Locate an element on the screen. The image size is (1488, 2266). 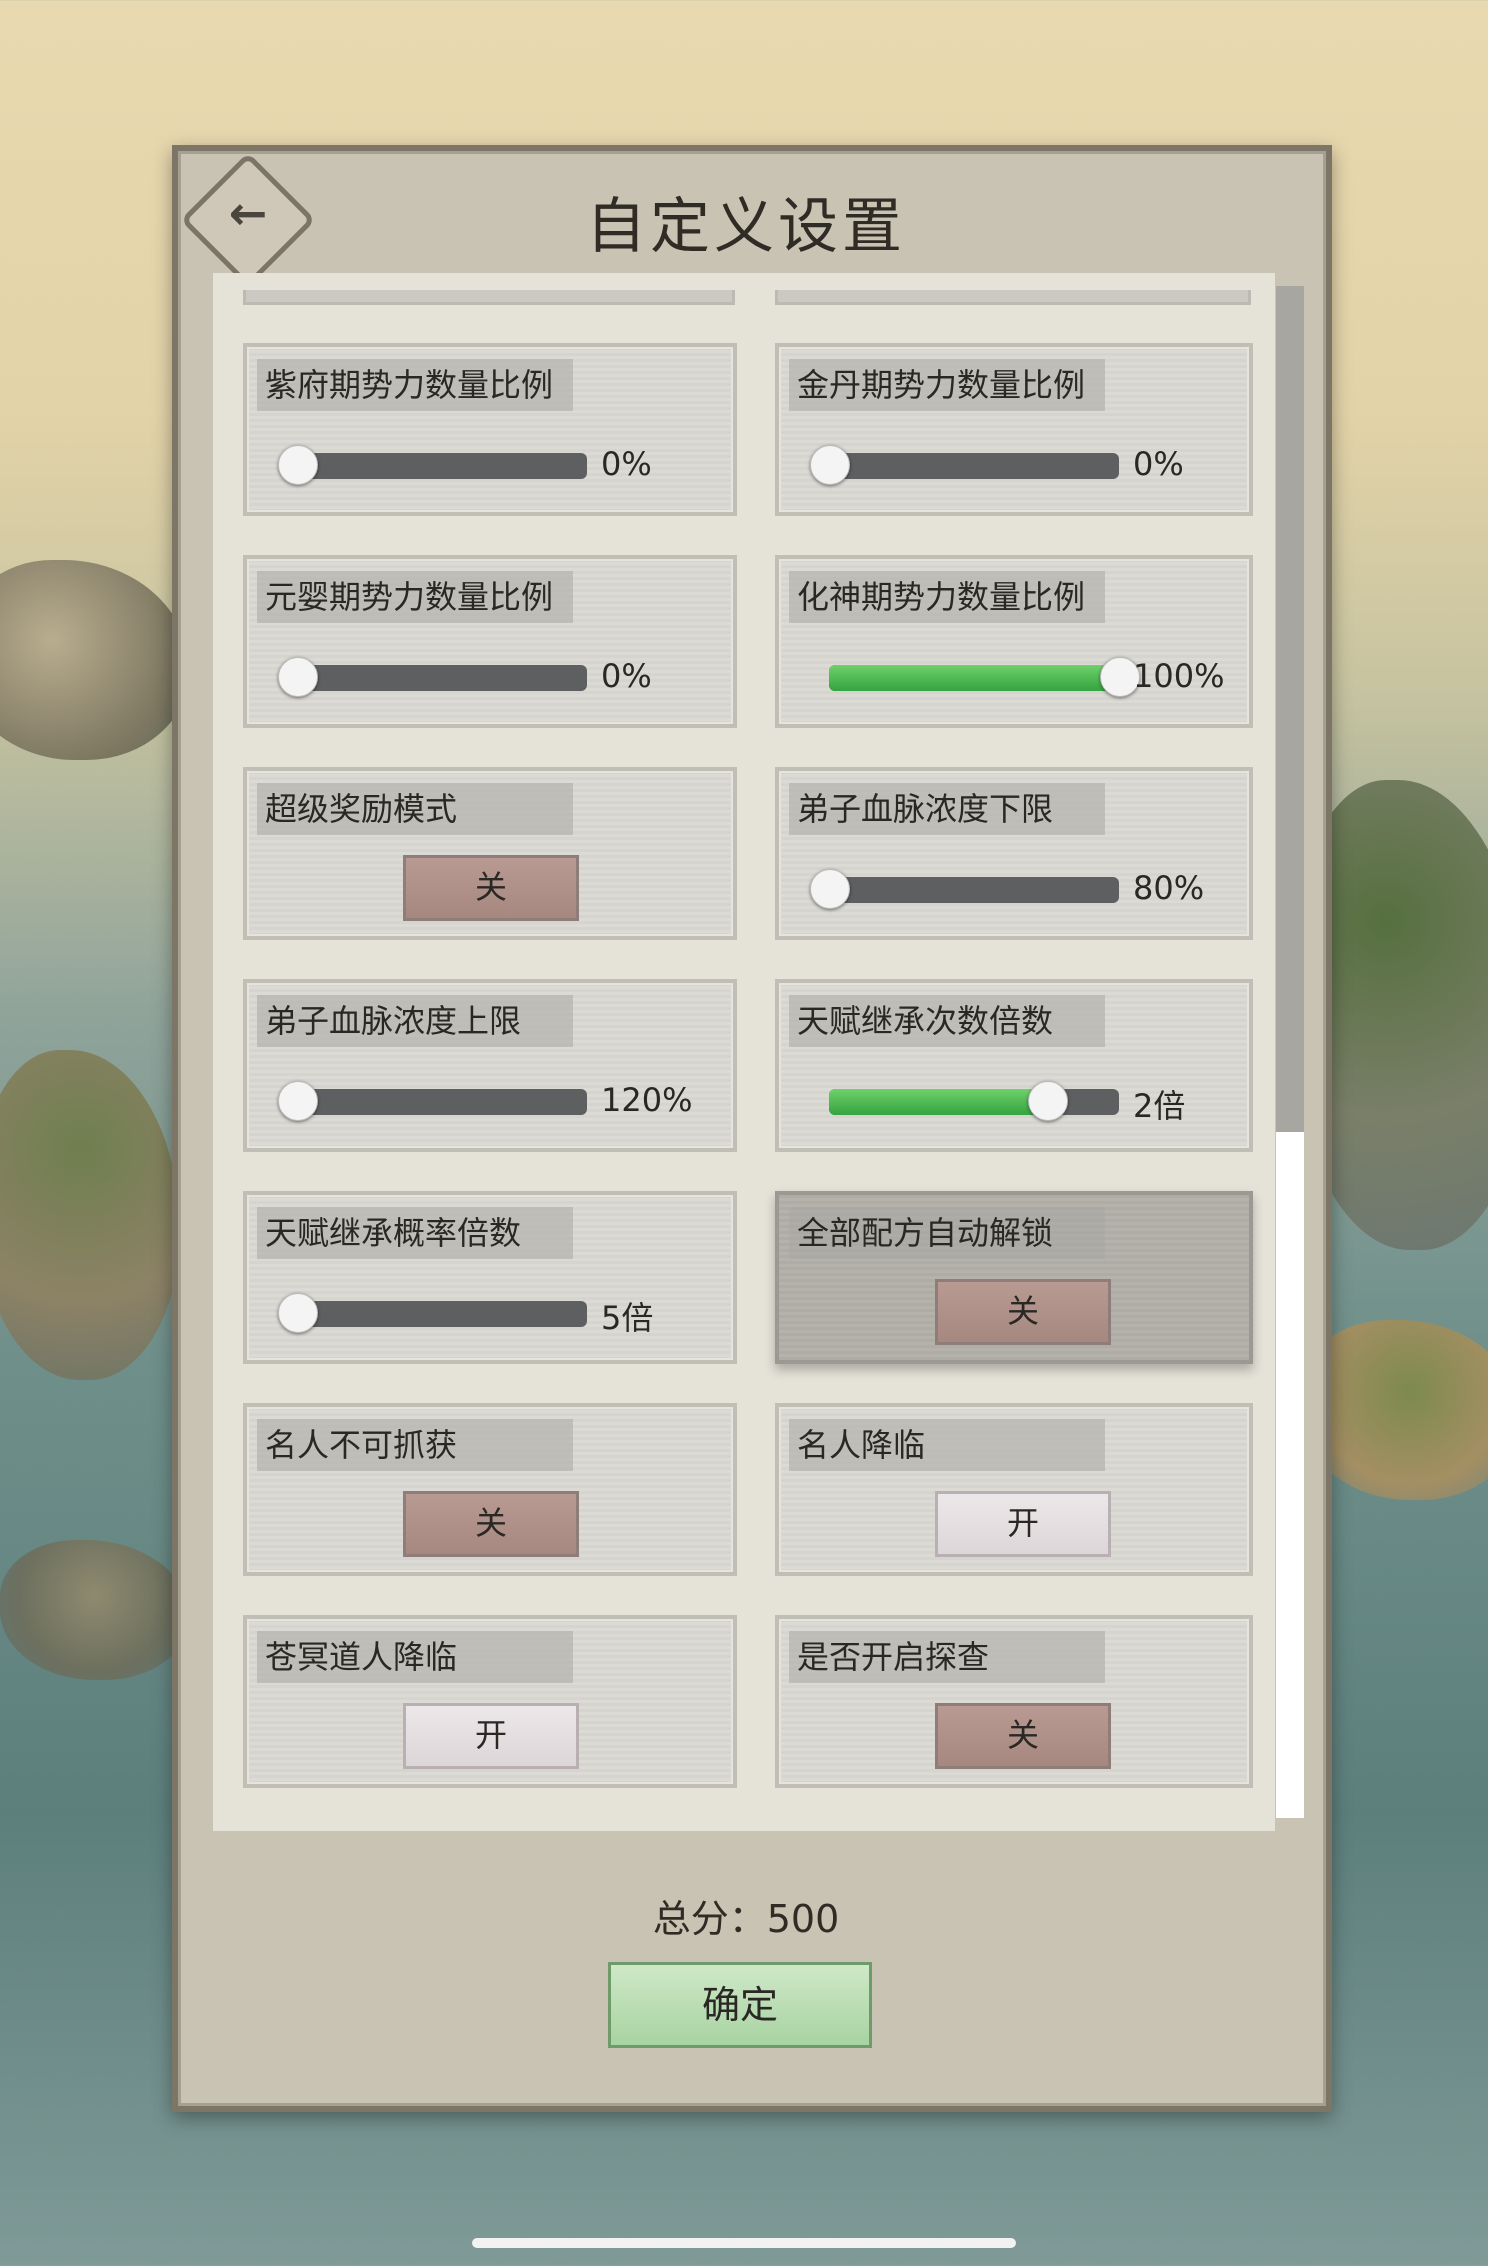
slider-value: 2倍 is located at coordinates (1159, 1106).